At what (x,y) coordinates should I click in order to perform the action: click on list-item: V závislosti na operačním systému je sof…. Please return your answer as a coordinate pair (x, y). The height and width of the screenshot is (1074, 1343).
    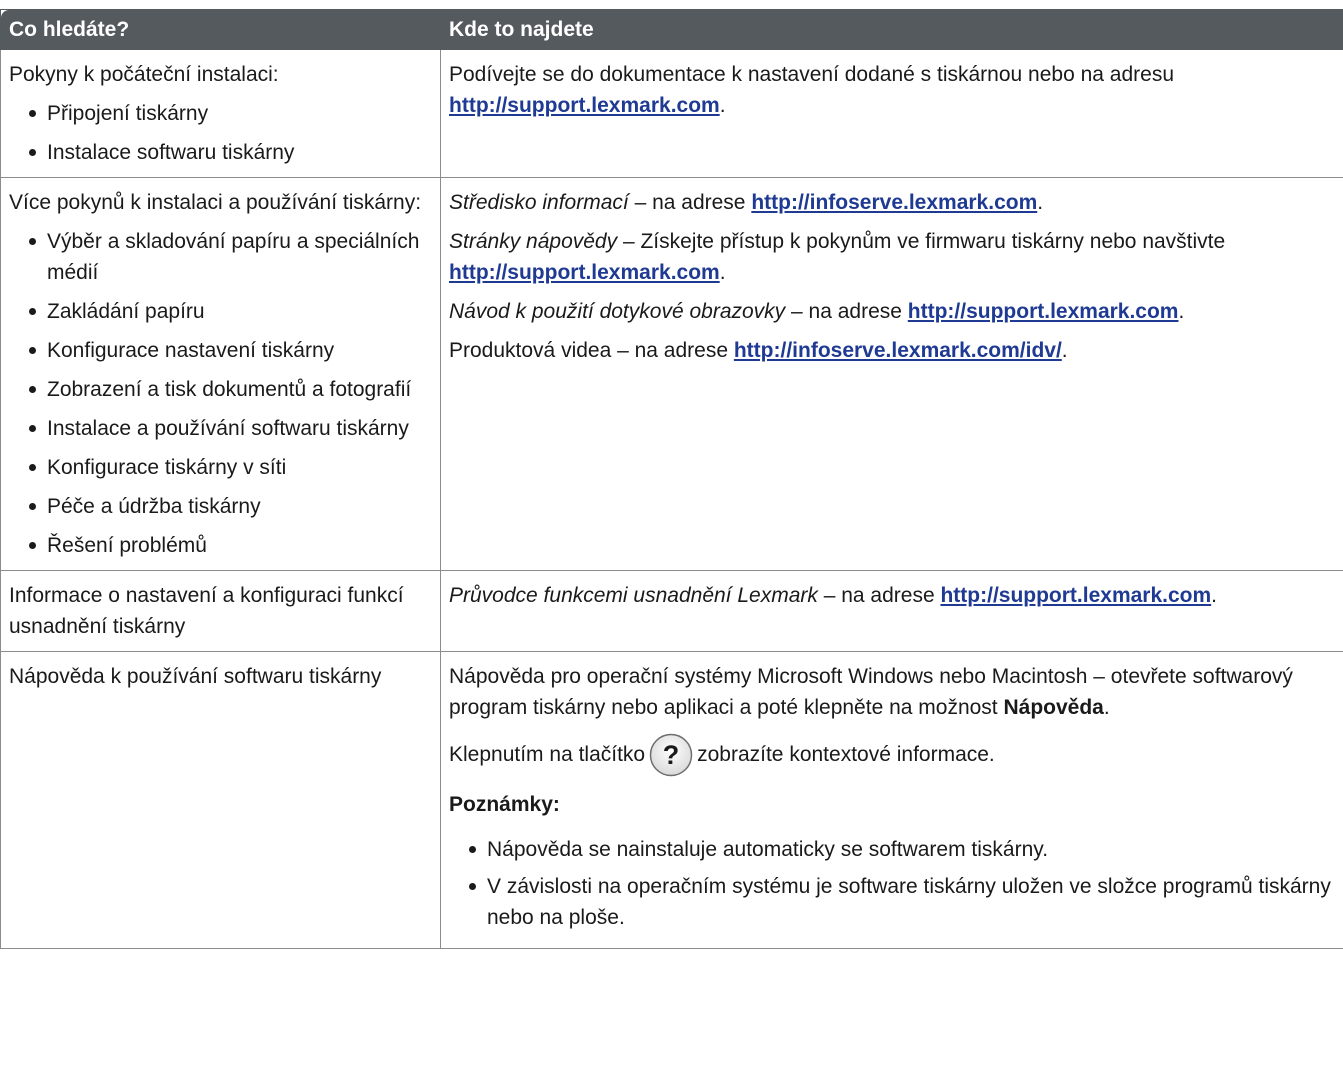
    Looking at the image, I should click on (906, 902).